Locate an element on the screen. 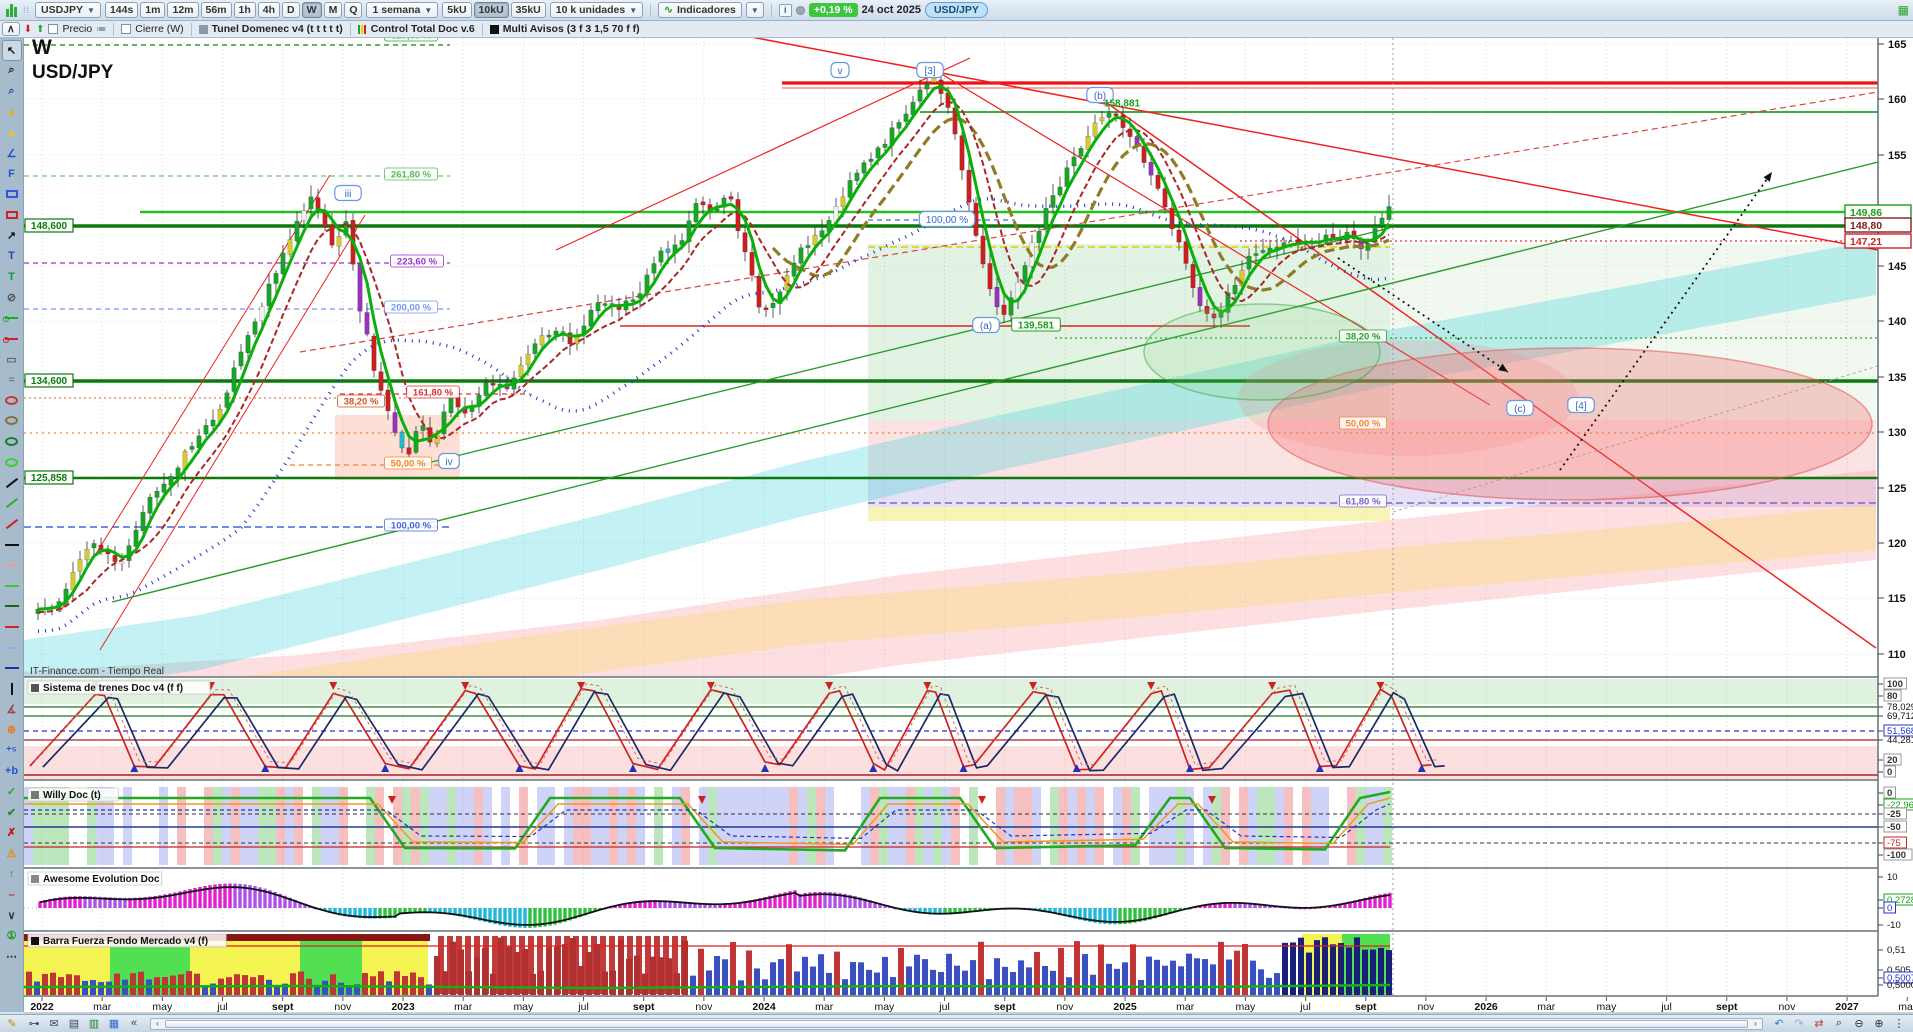  hline-green-tool is located at coordinates (12, 585).